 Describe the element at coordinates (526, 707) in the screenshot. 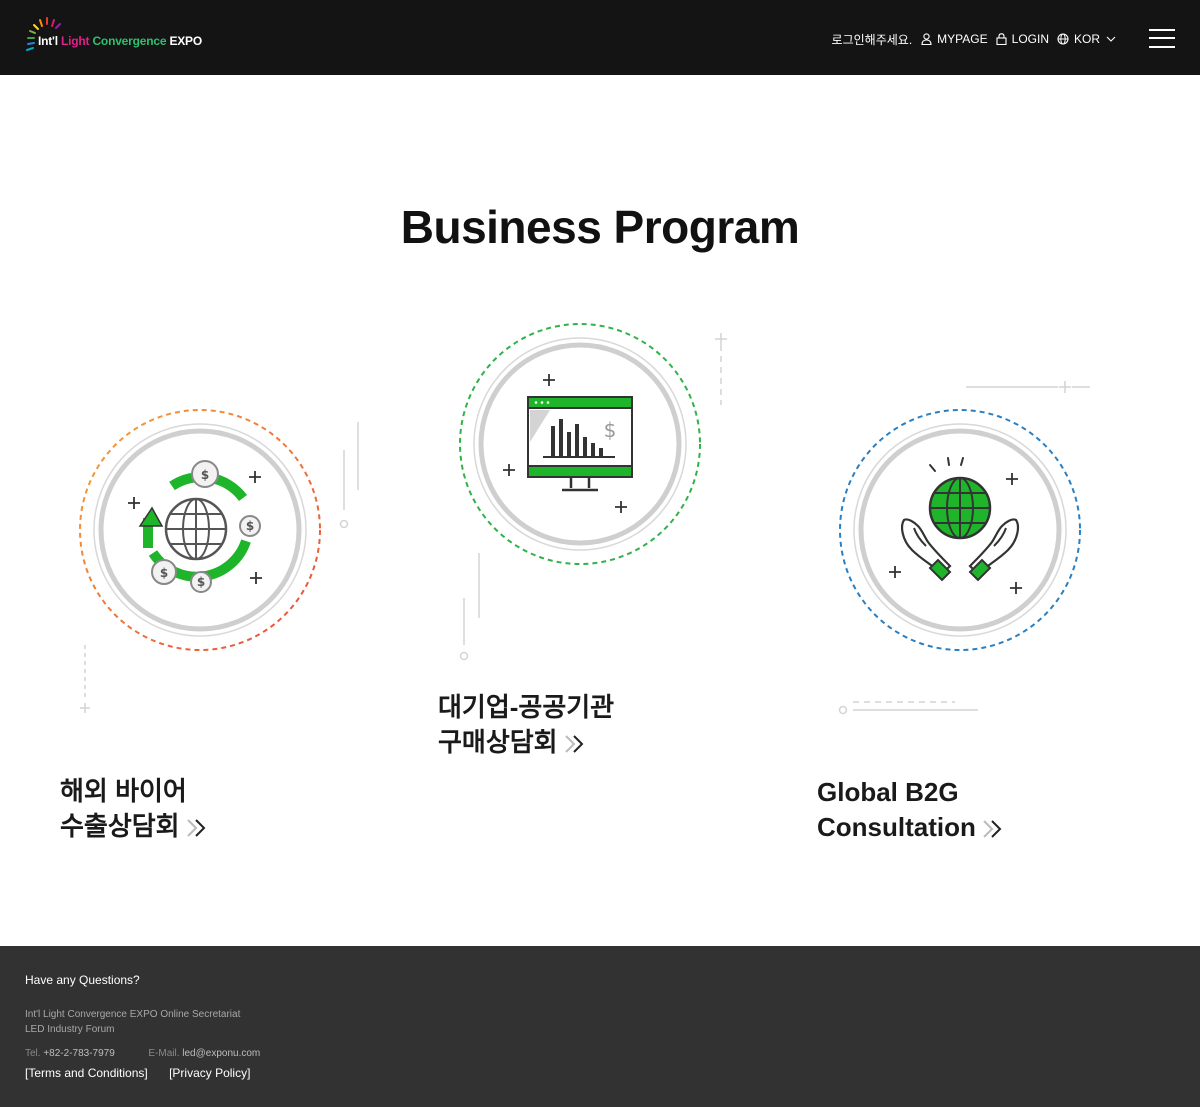

I see `program-line-1: 대기업-공공기관` at that location.